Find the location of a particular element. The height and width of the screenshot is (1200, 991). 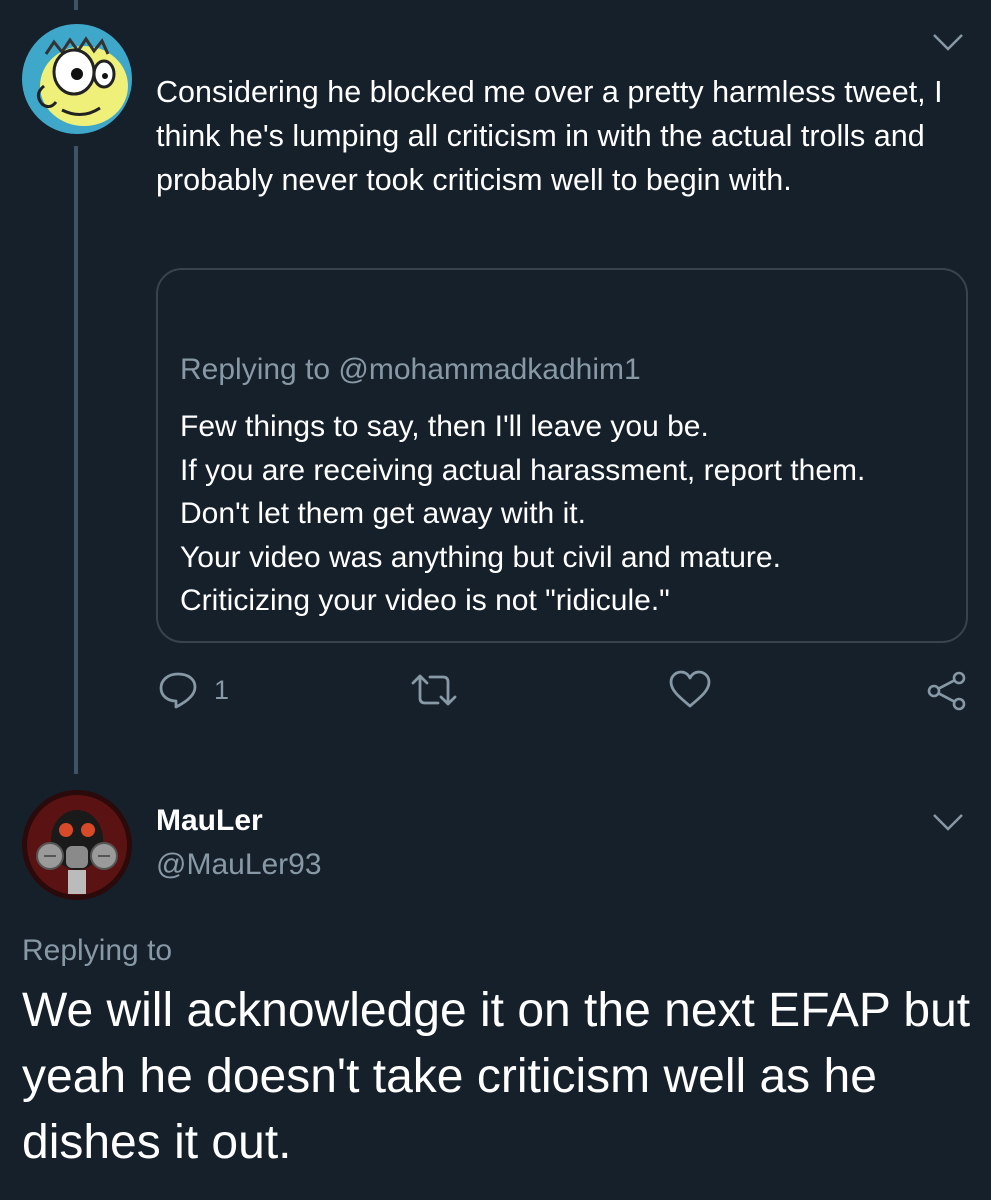

quote-replying-to: Replying to @mohammadkadhim1 is located at coordinates (410, 370).